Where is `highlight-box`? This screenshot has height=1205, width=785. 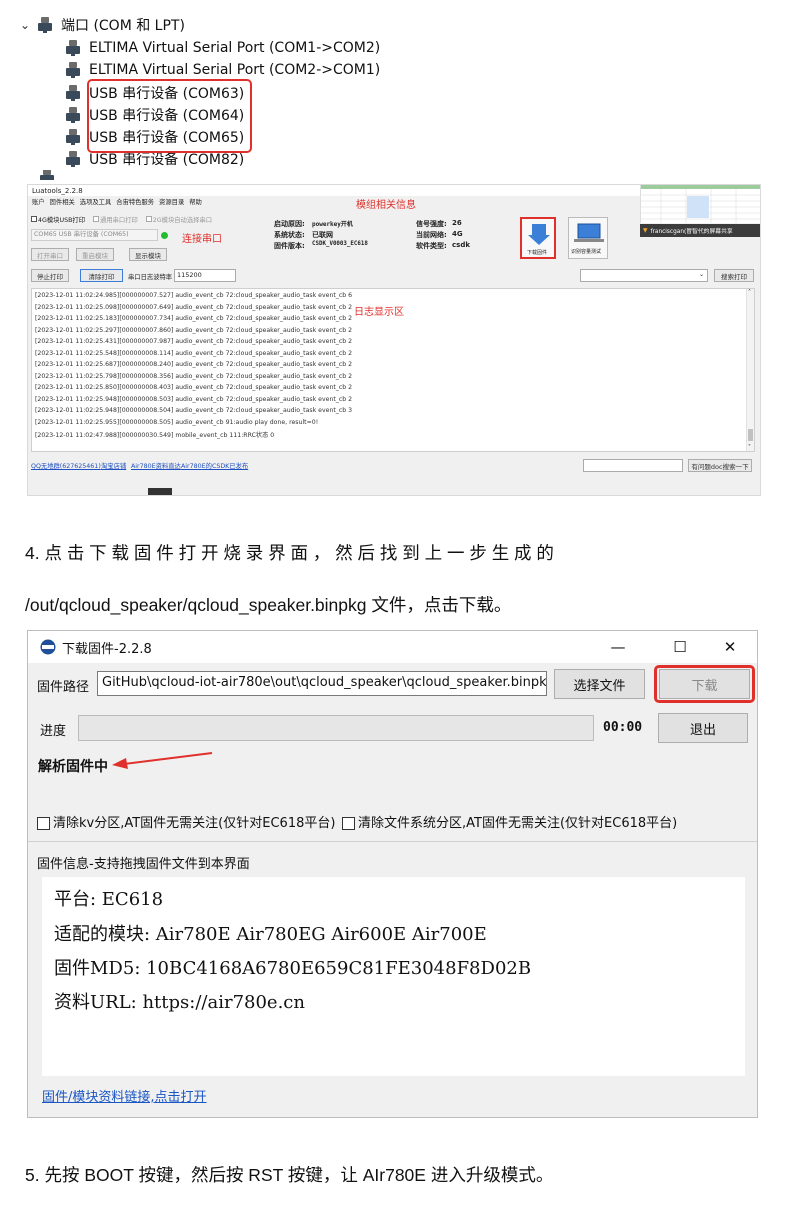
highlight-box is located at coordinates (169, 116).